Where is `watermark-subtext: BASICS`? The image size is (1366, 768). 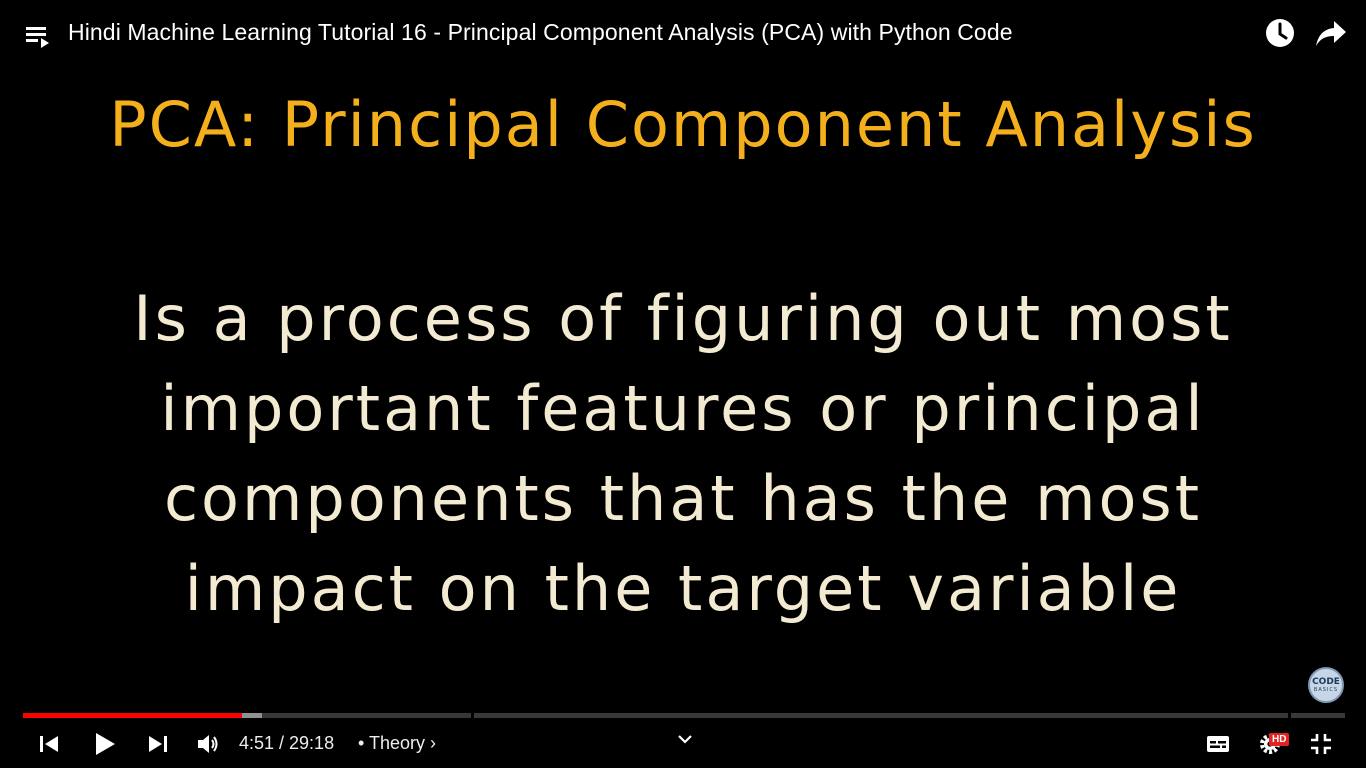
watermark-subtext: BASICS is located at coordinates (1326, 689).